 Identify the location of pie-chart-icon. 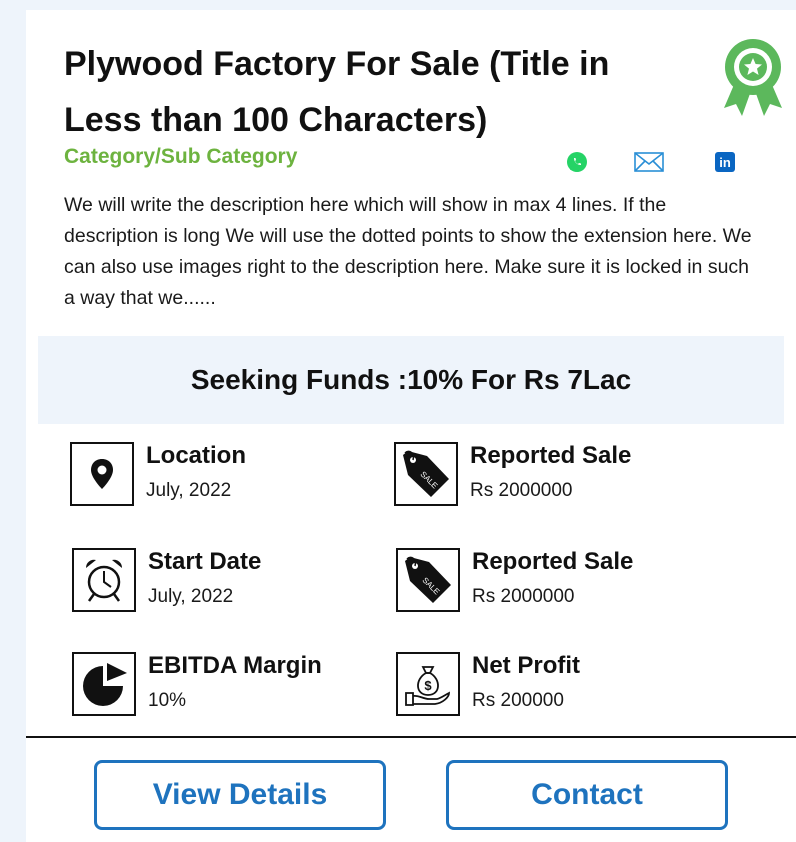
(104, 684).